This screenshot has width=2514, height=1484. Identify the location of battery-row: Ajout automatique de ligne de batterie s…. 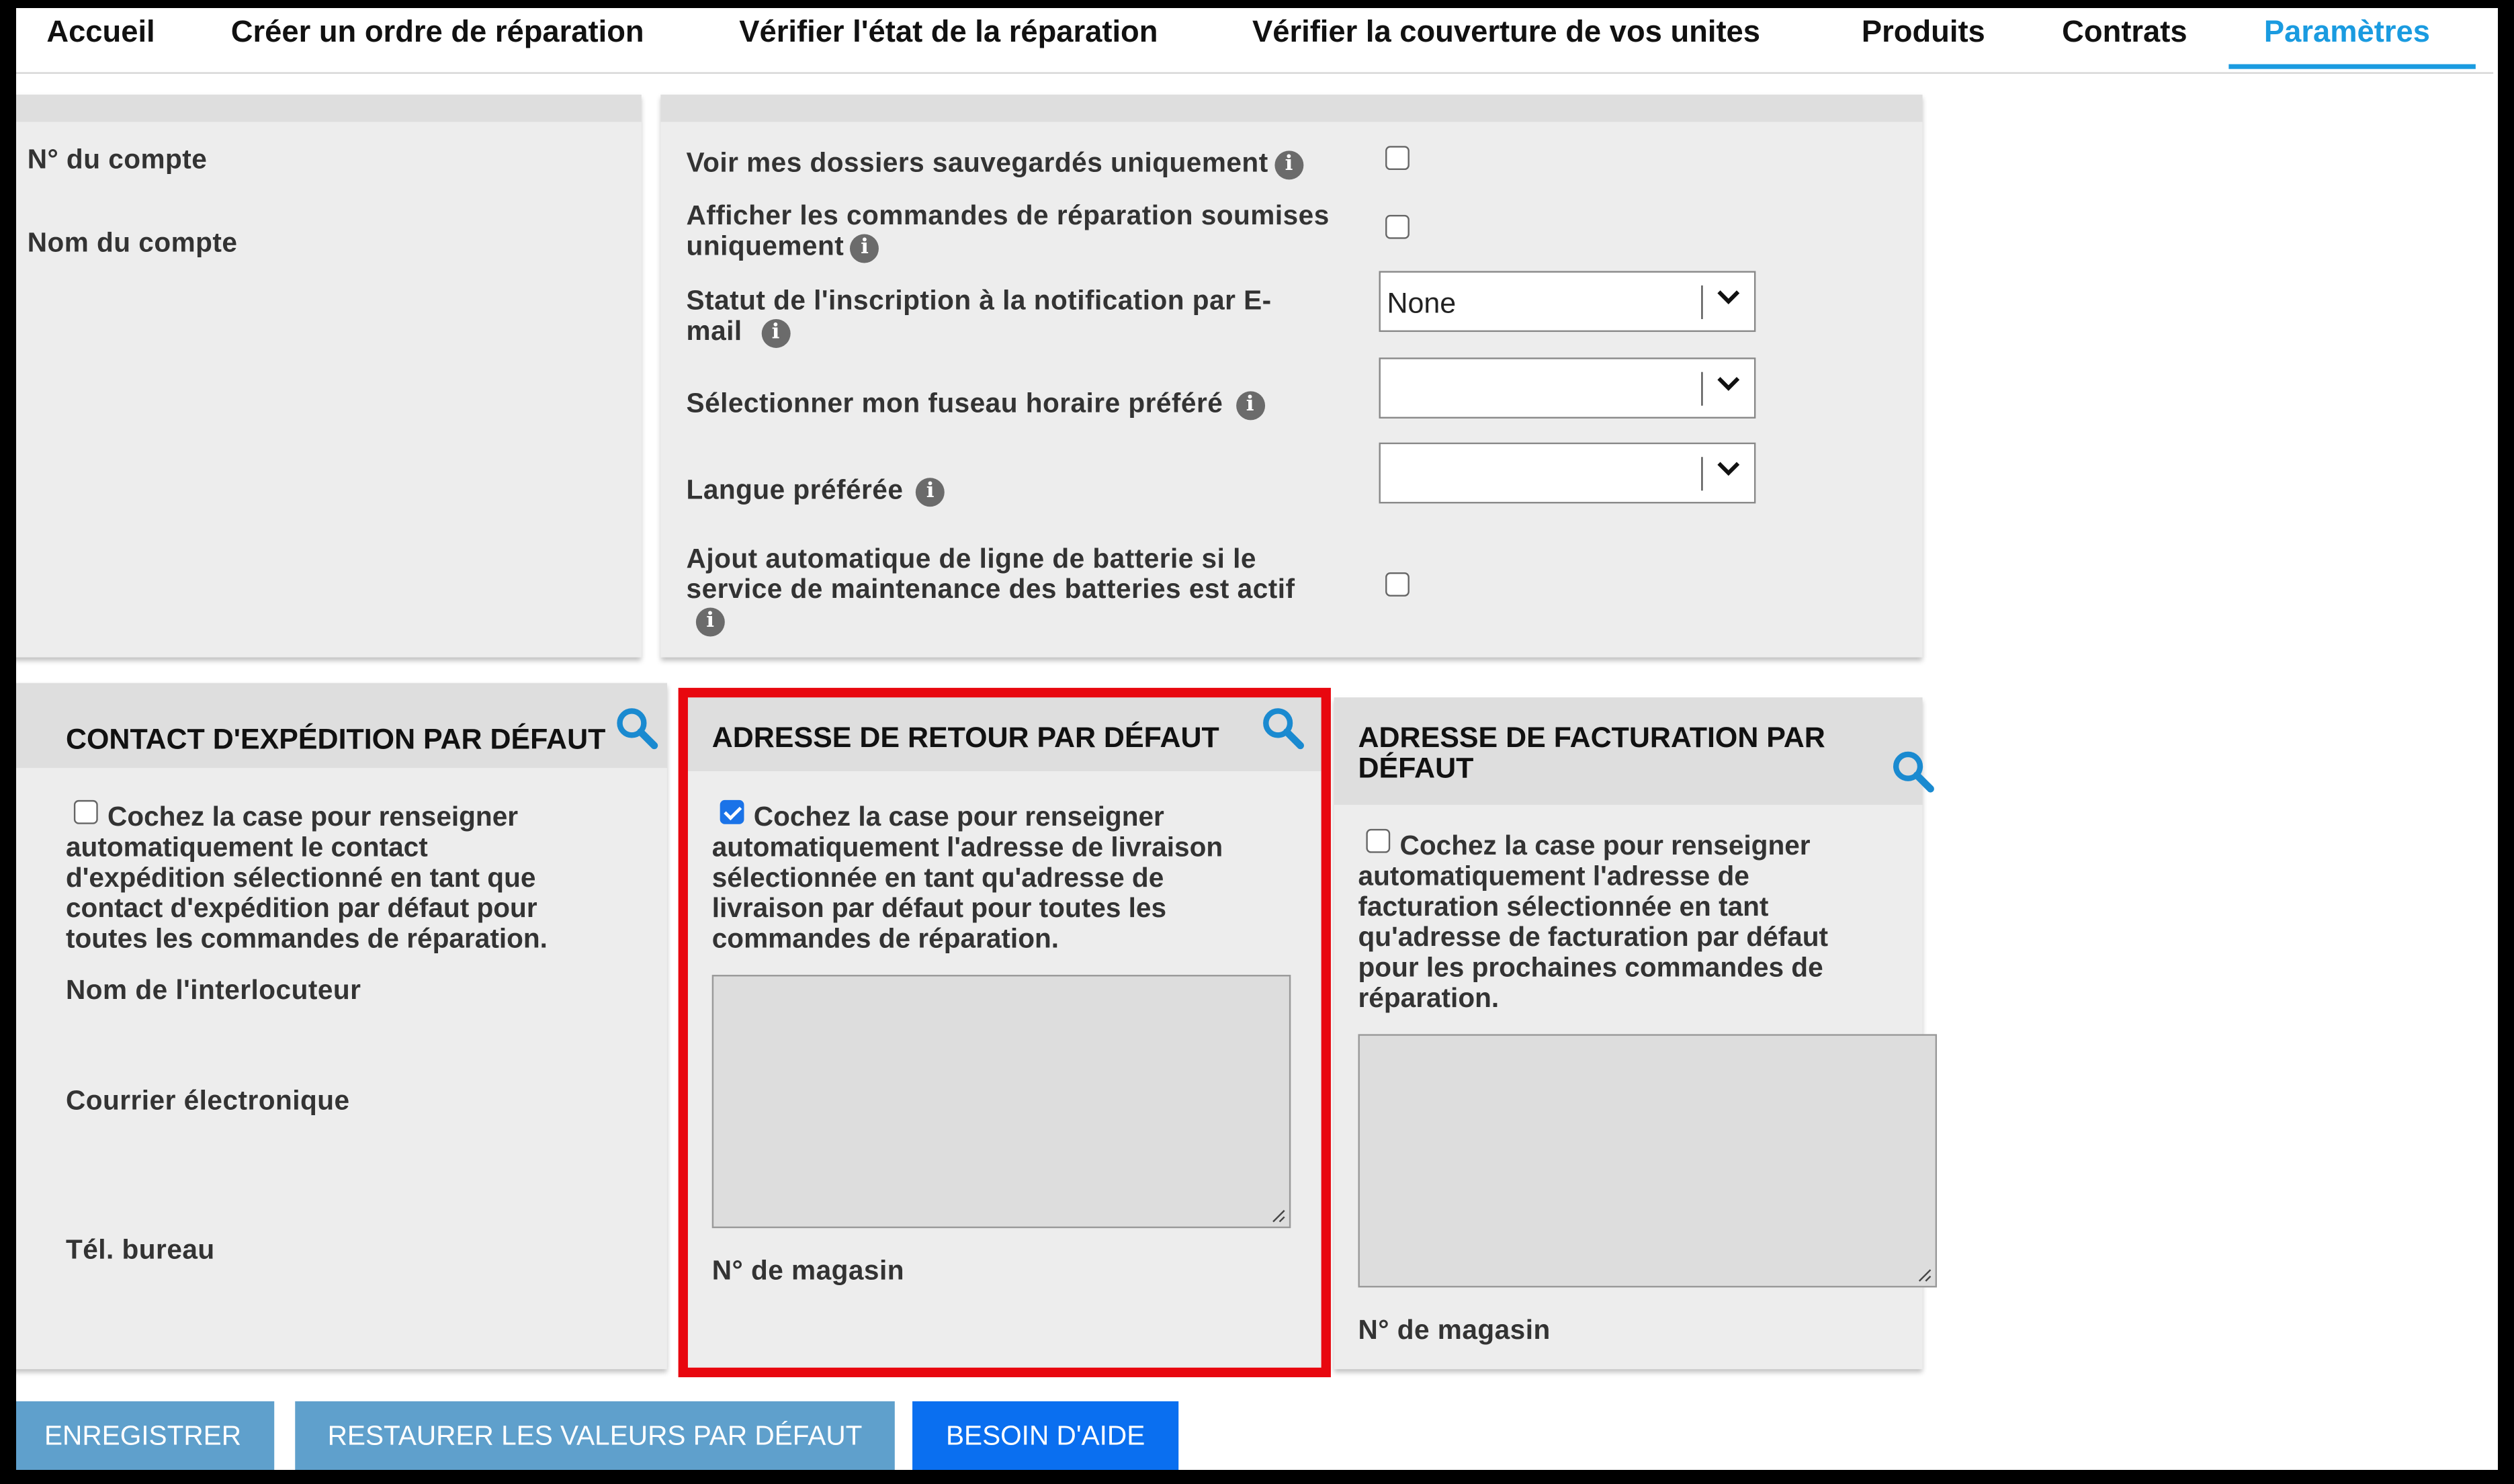
(991, 589).